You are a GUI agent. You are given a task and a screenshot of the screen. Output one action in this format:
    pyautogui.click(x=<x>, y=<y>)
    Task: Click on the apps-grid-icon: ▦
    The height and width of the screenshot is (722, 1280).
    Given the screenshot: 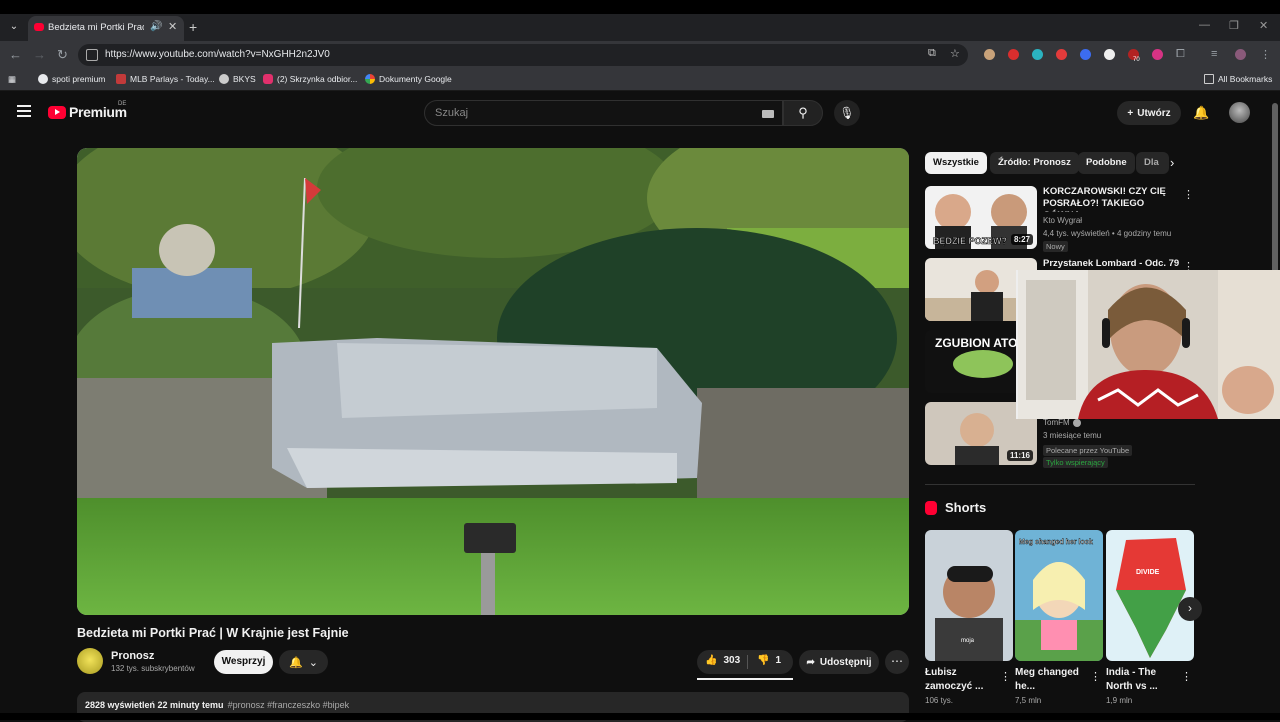 What is the action you would take?
    pyautogui.click(x=12, y=79)
    